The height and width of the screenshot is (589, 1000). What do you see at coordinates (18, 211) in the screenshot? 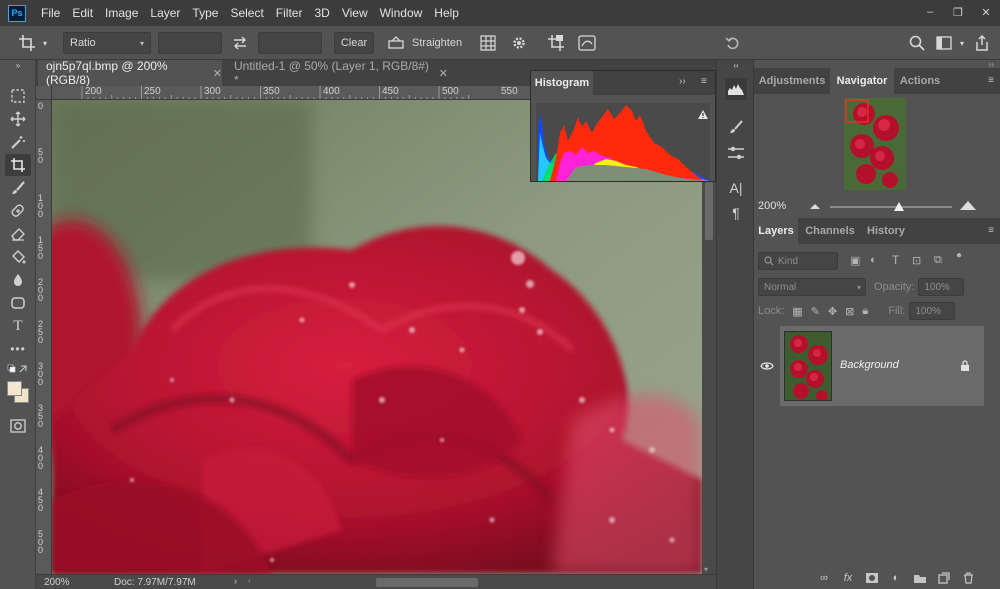
I see `healing-brush-tool-icon` at bounding box center [18, 211].